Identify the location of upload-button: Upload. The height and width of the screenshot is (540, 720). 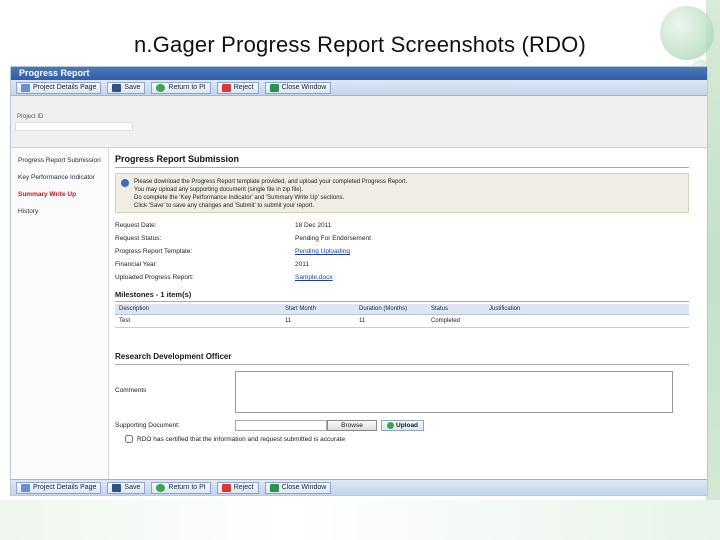
(403, 425).